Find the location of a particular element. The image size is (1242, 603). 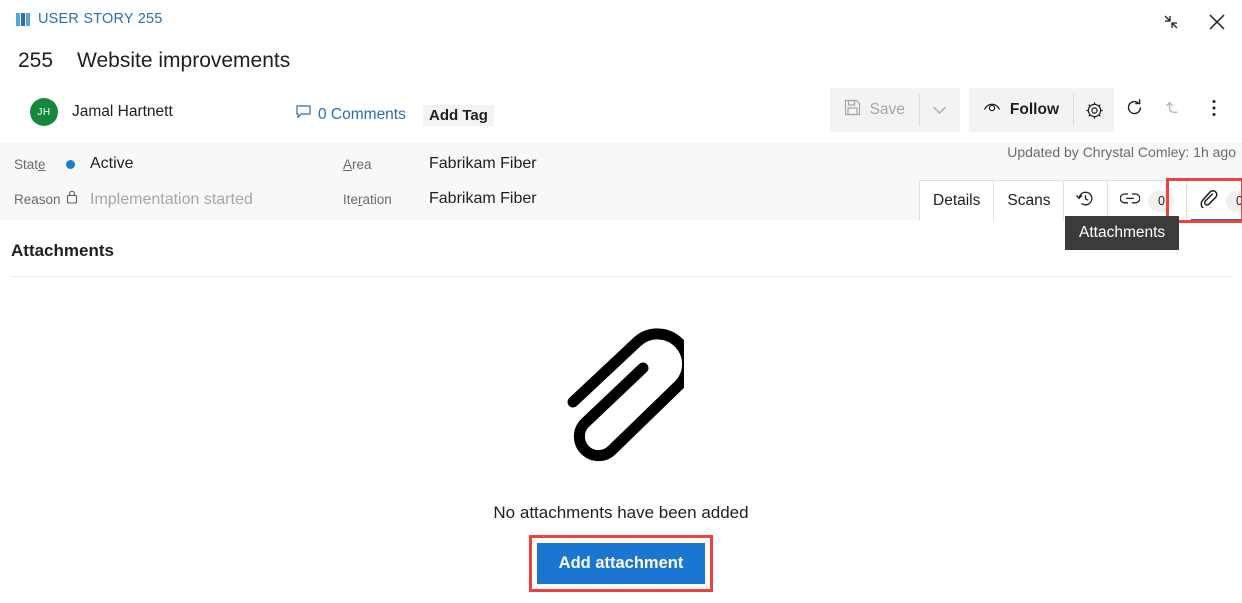

field-reason: Reason Implementation started is located at coordinates (133, 199).